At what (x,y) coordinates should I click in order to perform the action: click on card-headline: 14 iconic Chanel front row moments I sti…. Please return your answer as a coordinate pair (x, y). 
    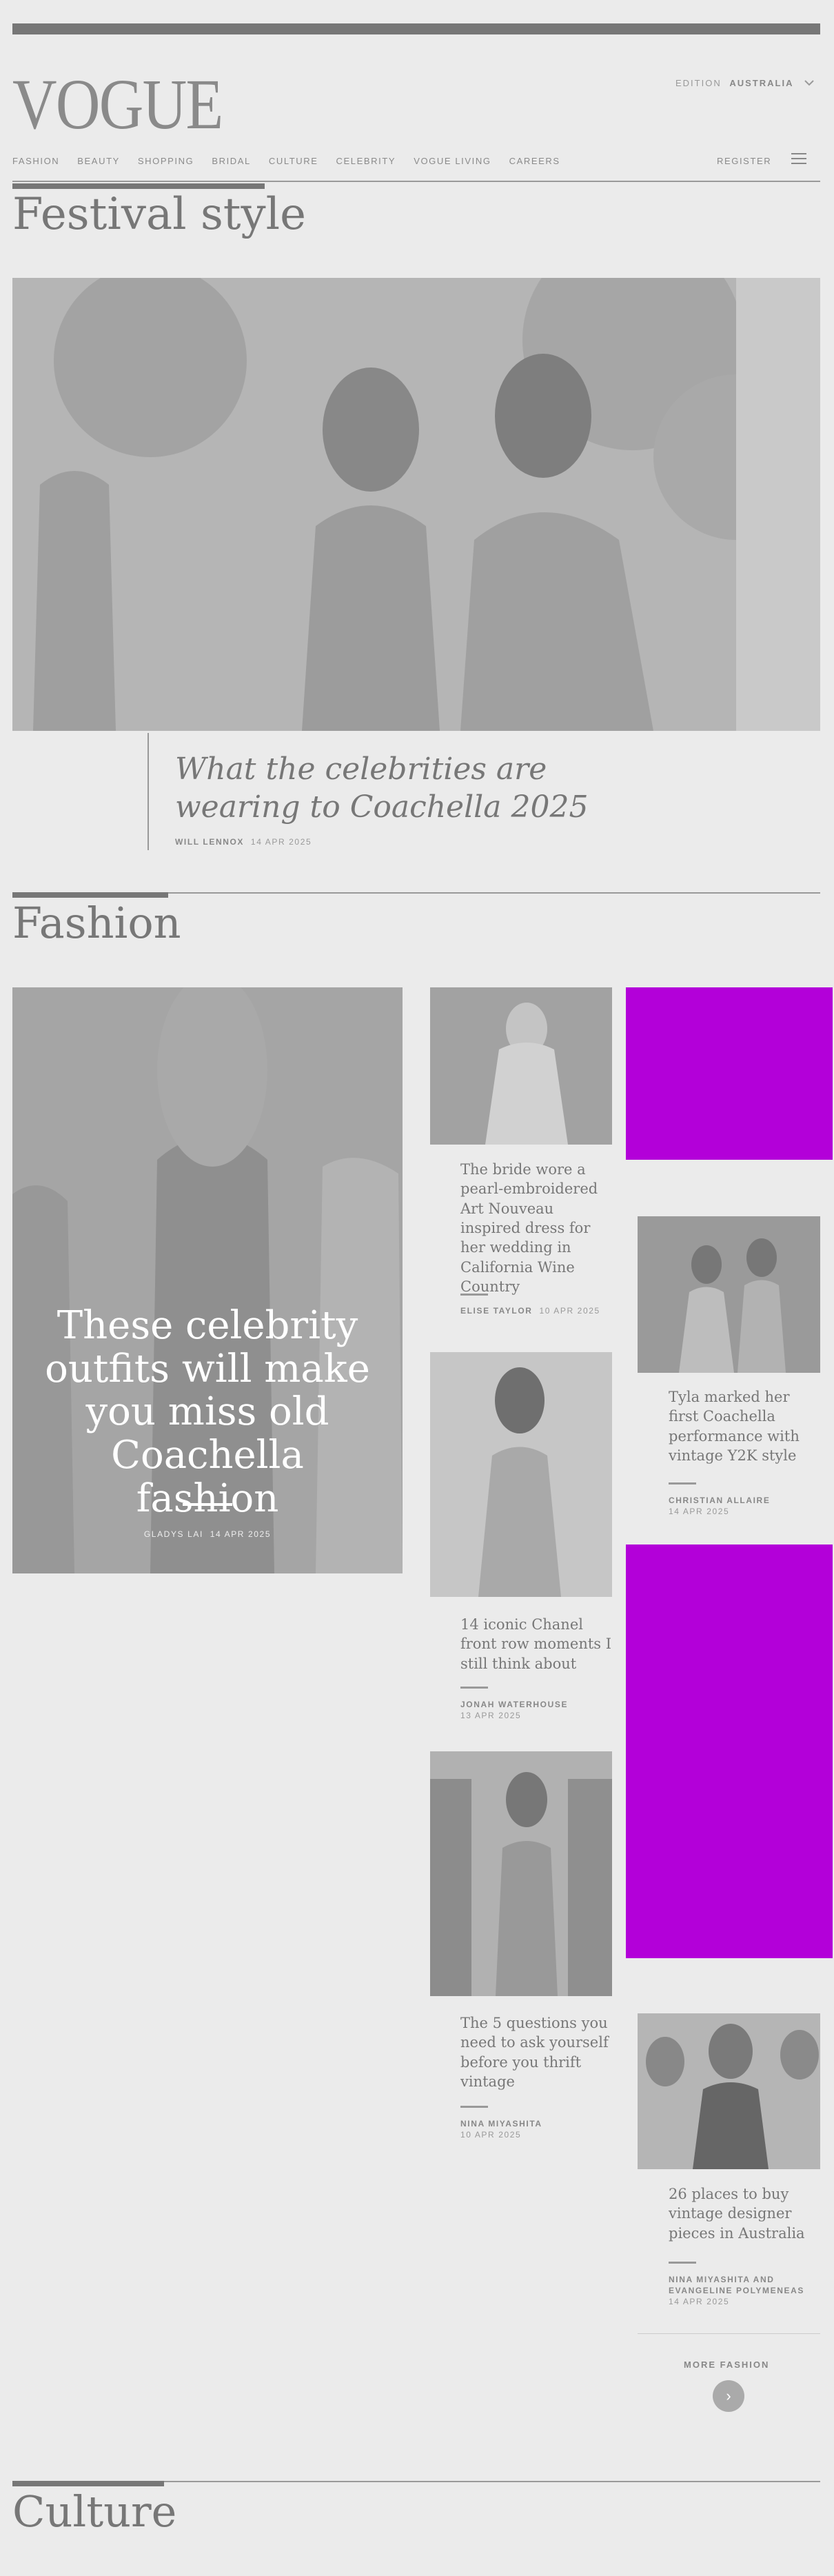
    Looking at the image, I should click on (536, 1644).